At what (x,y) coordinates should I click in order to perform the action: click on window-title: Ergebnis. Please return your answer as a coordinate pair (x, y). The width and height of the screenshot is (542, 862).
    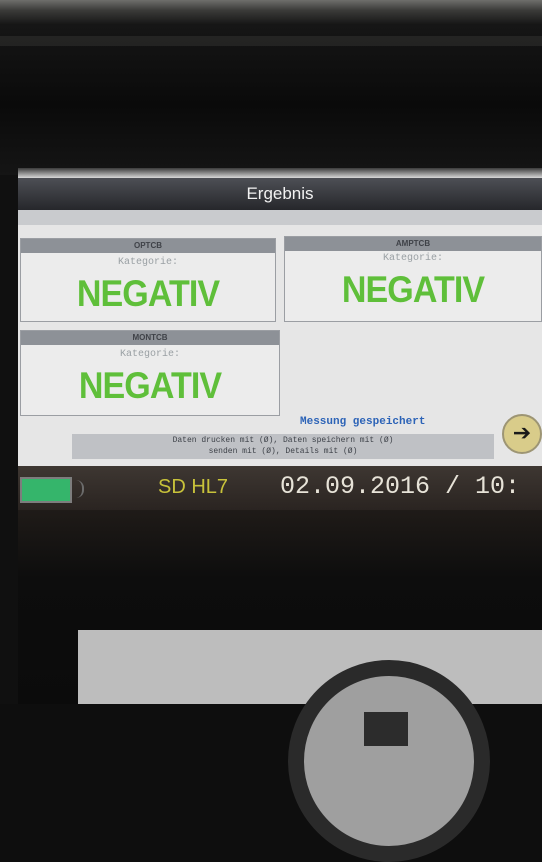
    Looking at the image, I should click on (280, 194).